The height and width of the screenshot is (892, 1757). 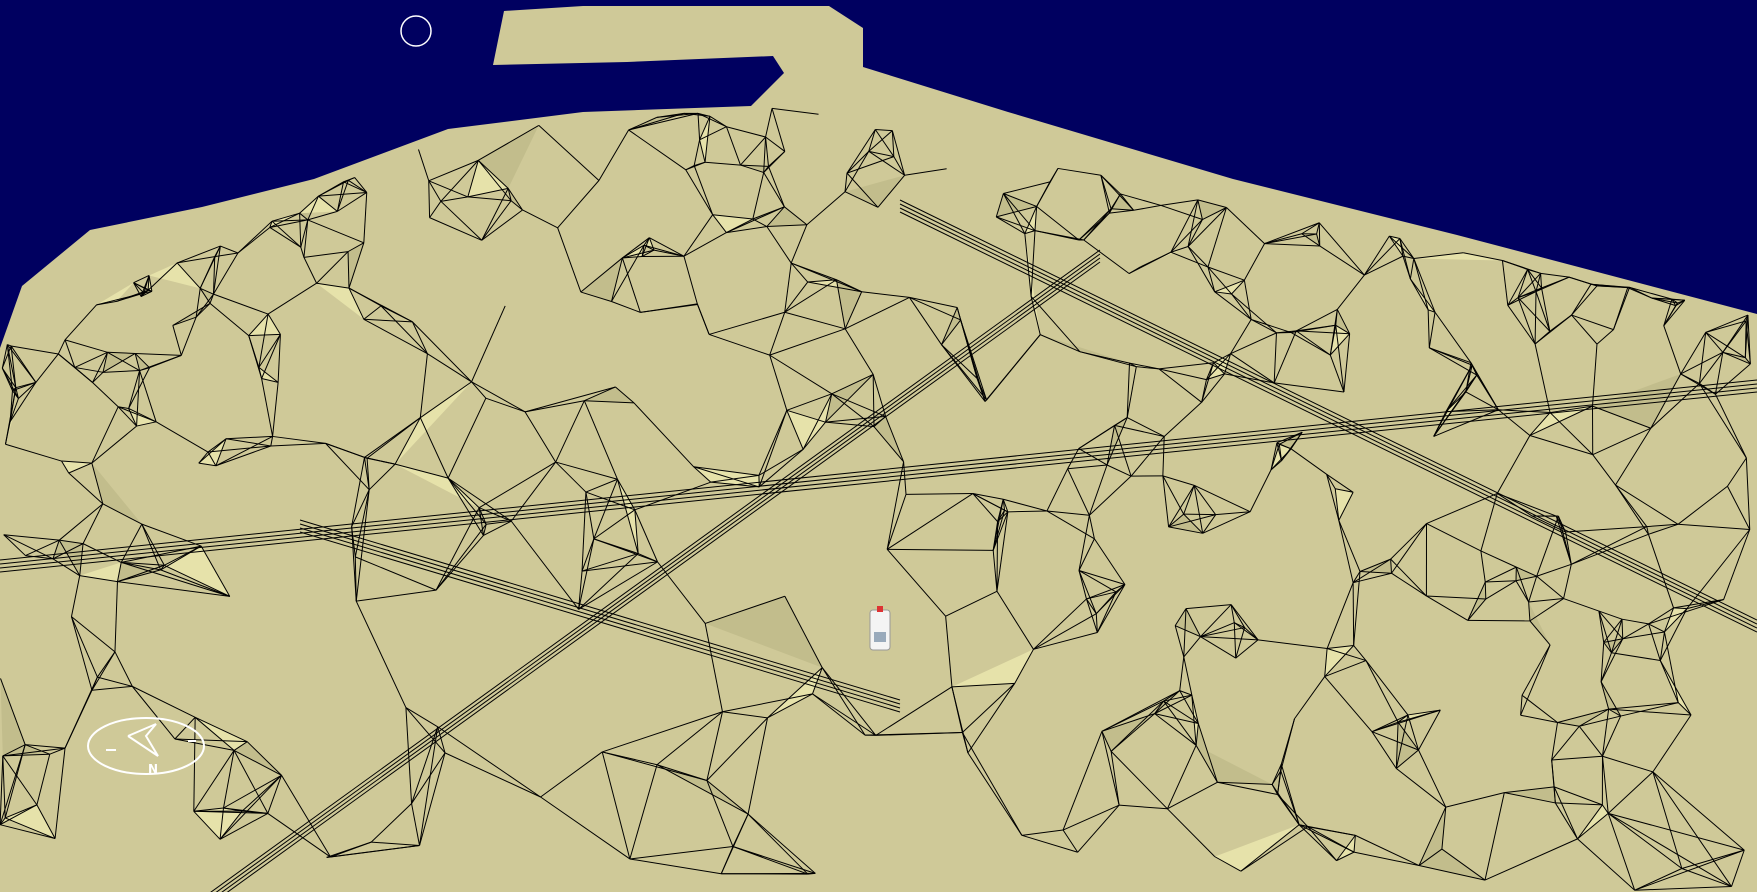 I want to click on compass-north-label: N, so click(x=153, y=769).